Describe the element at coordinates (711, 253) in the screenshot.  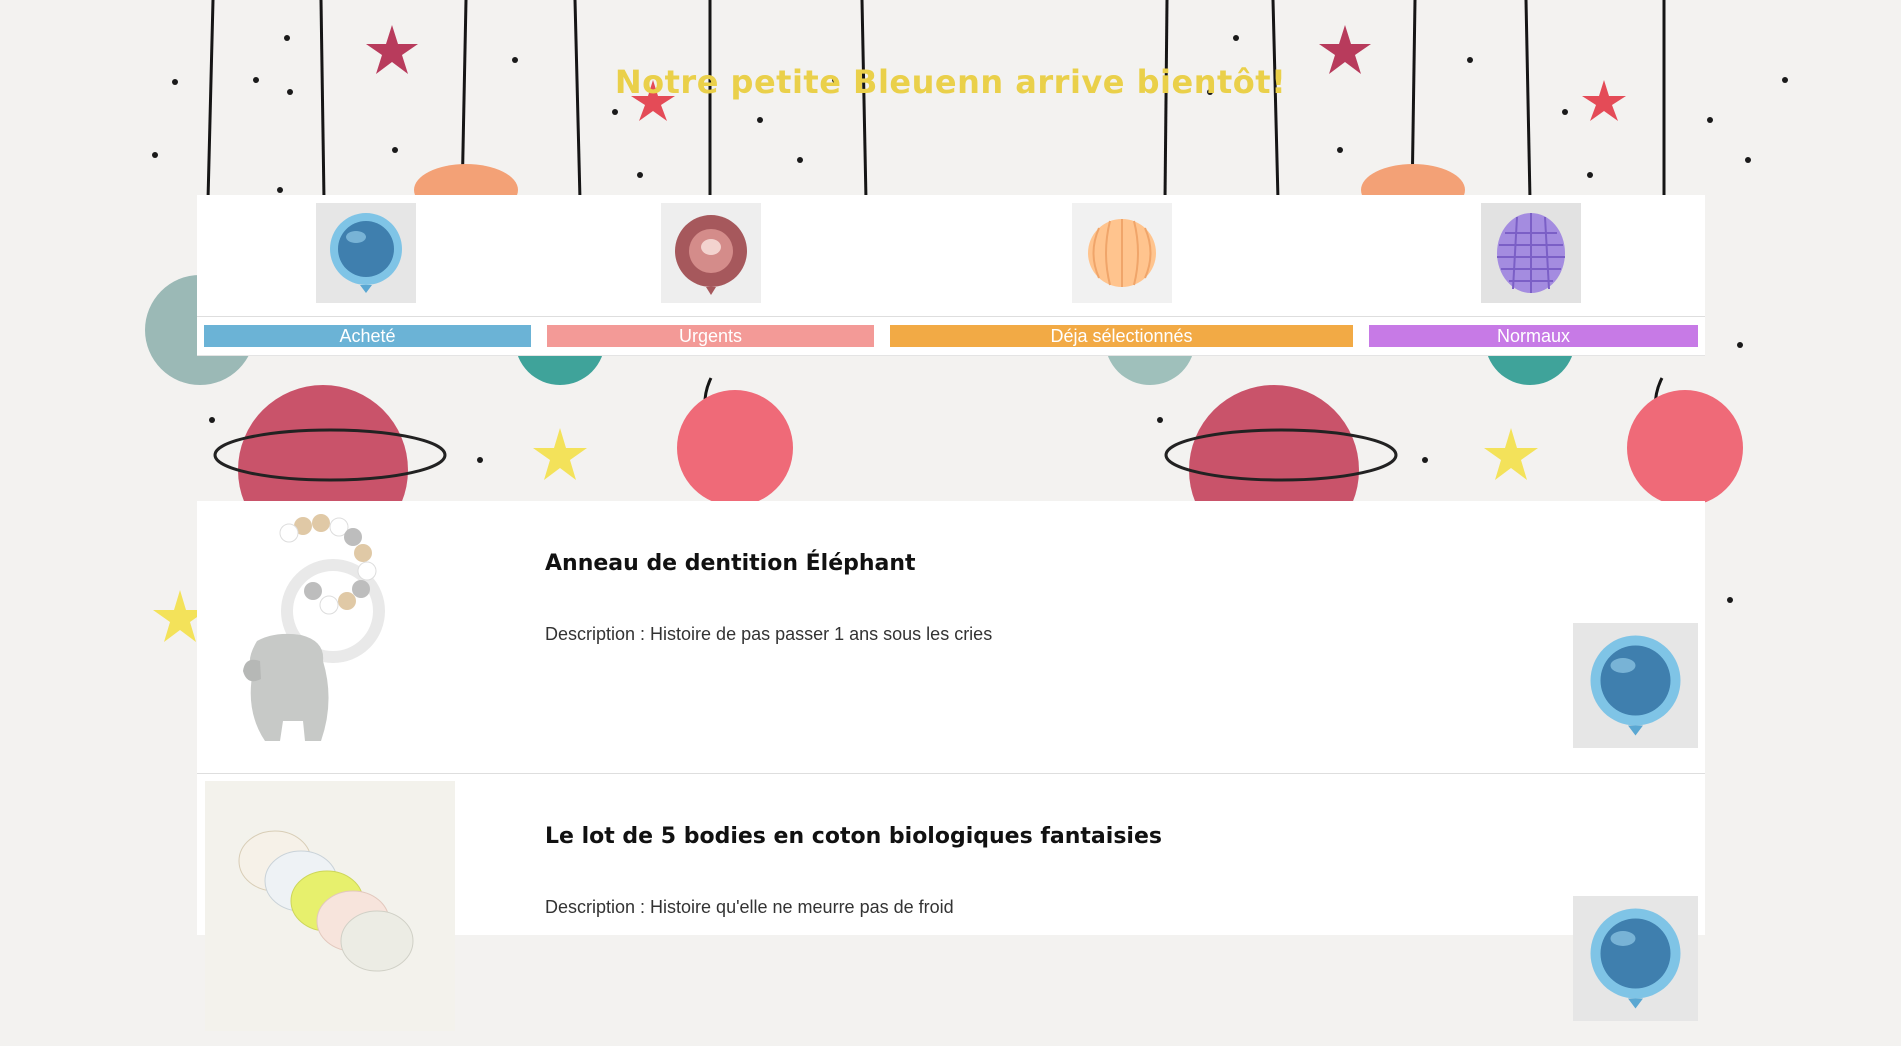
I see `rose-gold-balloon-icon` at that location.